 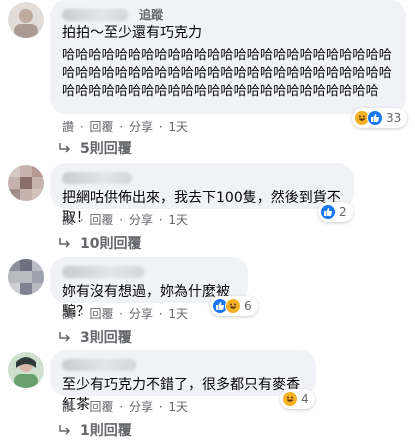 What do you see at coordinates (248, 306) in the screenshot?
I see `reaction-count: 6` at bounding box center [248, 306].